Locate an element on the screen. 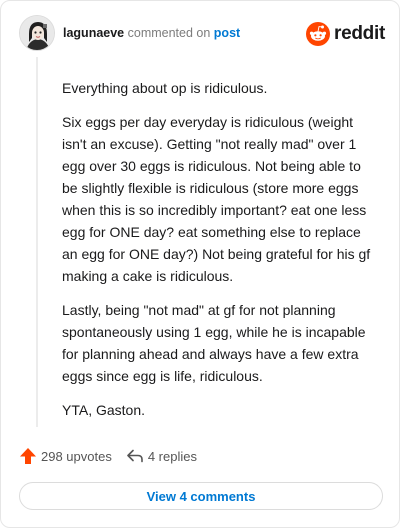 This screenshot has height=528, width=400. view-comments-button: View 4 comments is located at coordinates (201, 496).